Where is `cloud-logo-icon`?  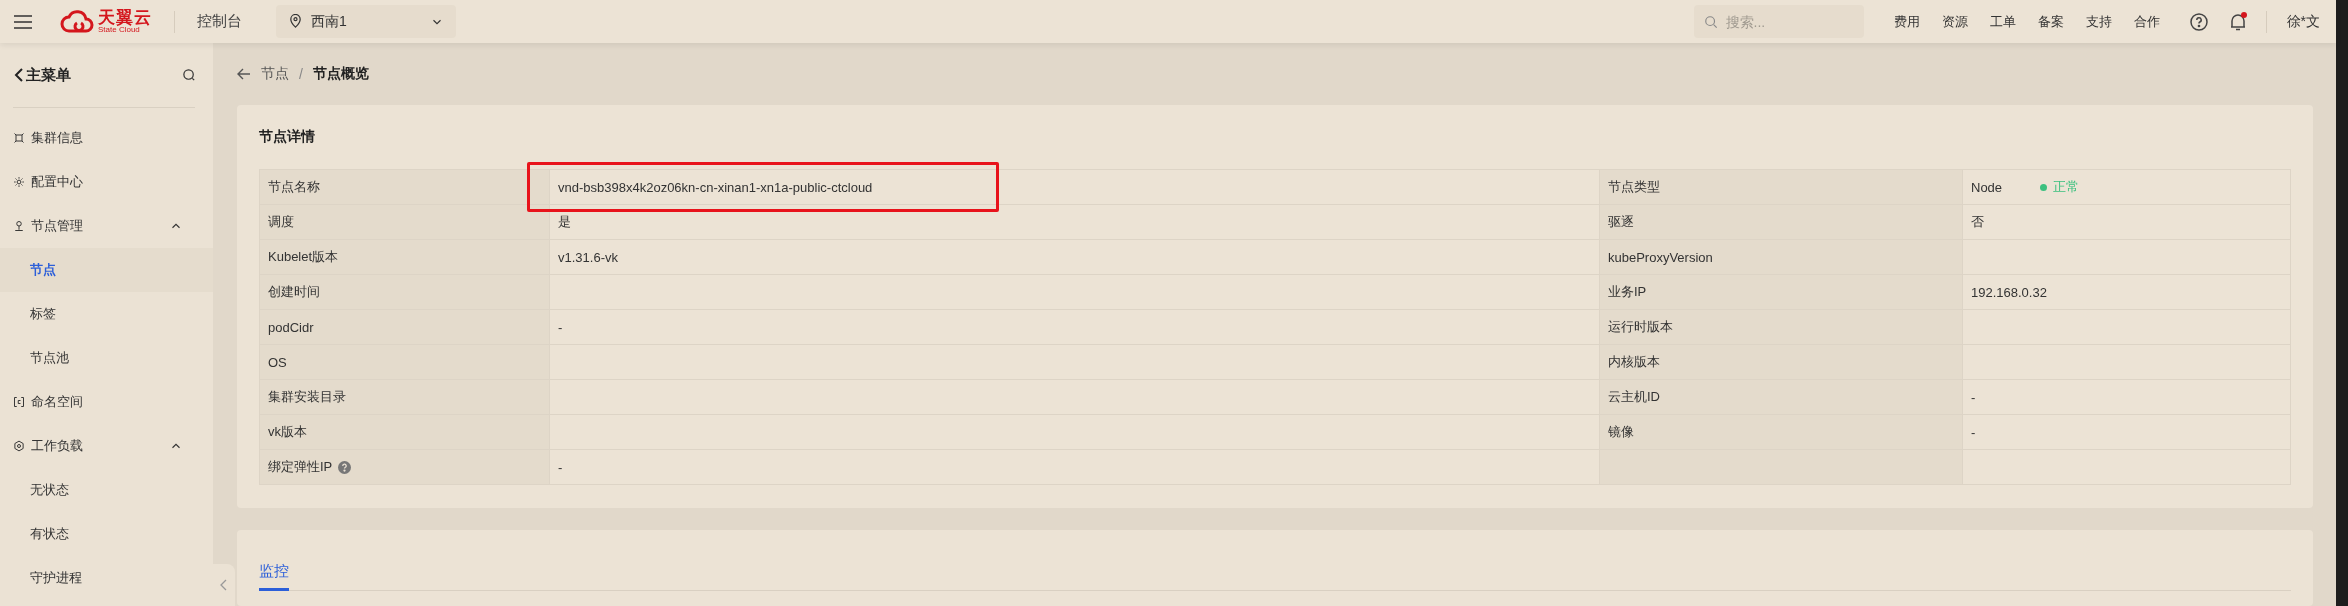
cloud-logo-icon is located at coordinates (77, 21).